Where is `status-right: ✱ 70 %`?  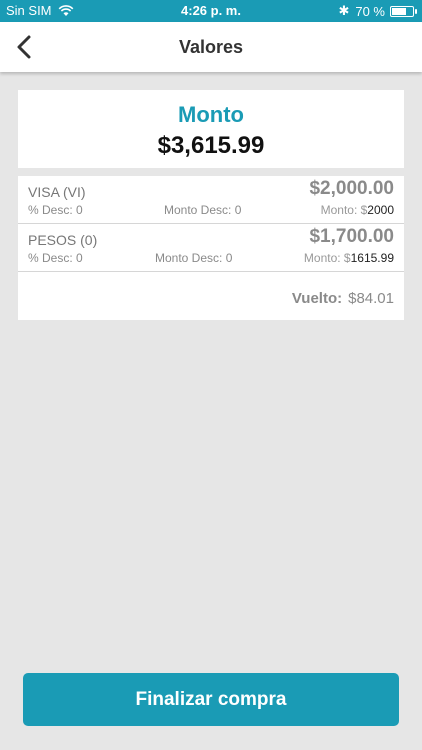 status-right: ✱ 70 % is located at coordinates (377, 11).